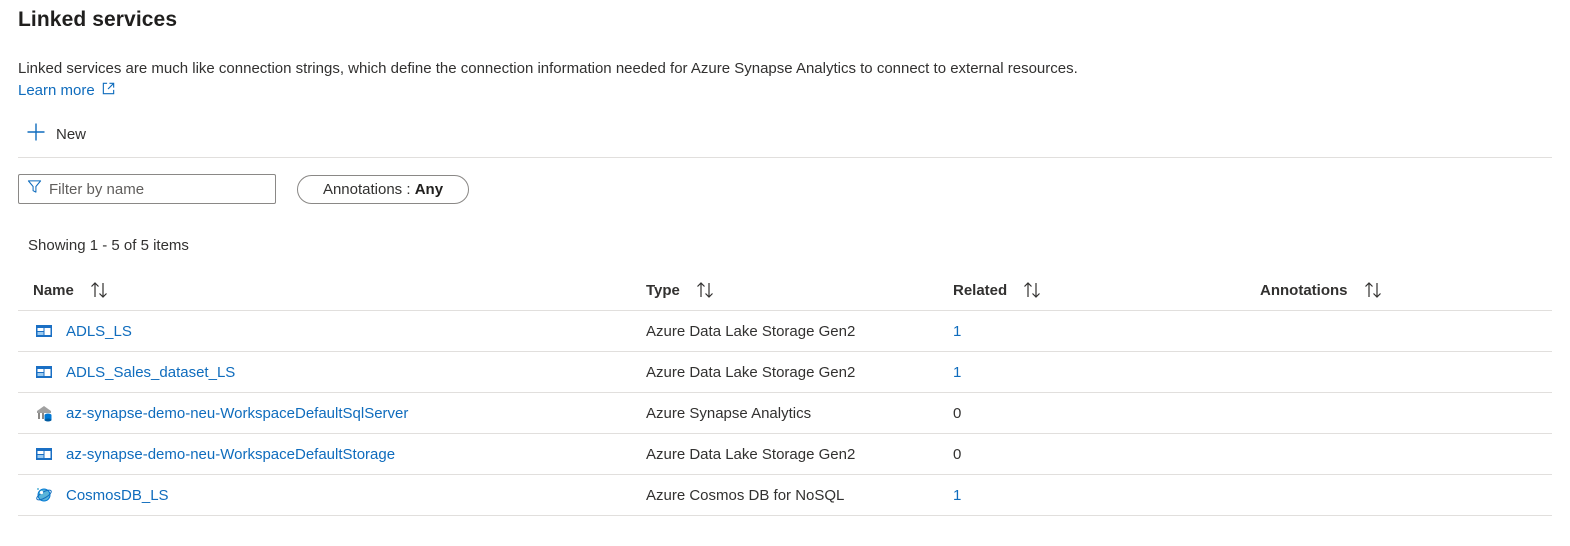 This screenshot has height=546, width=1570. I want to click on name-cell: ADLS_LS, so click(83, 331).